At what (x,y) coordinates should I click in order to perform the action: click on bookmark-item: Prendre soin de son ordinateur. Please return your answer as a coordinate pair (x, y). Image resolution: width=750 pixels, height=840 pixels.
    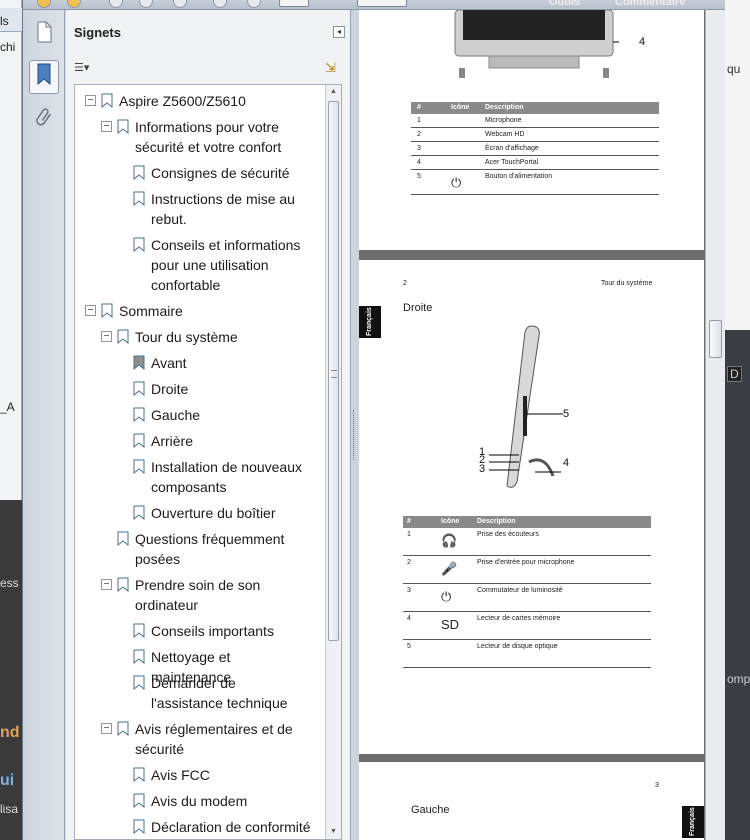
    Looking at the image, I should click on (223, 595).